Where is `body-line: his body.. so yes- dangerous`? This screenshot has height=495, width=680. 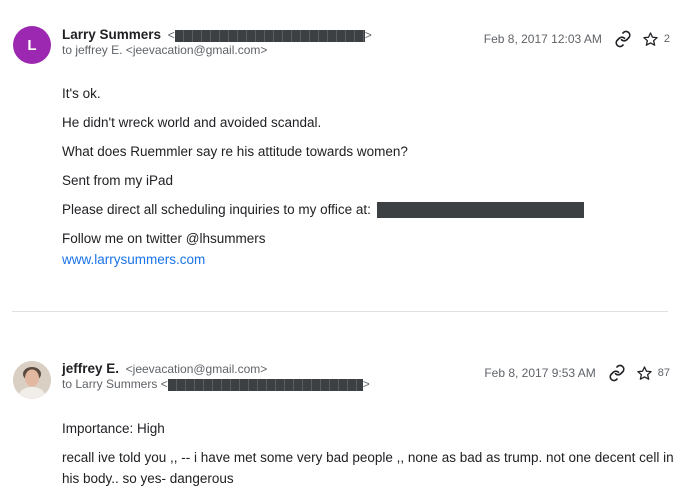 body-line: his body.. so yes- dangerous is located at coordinates (148, 478).